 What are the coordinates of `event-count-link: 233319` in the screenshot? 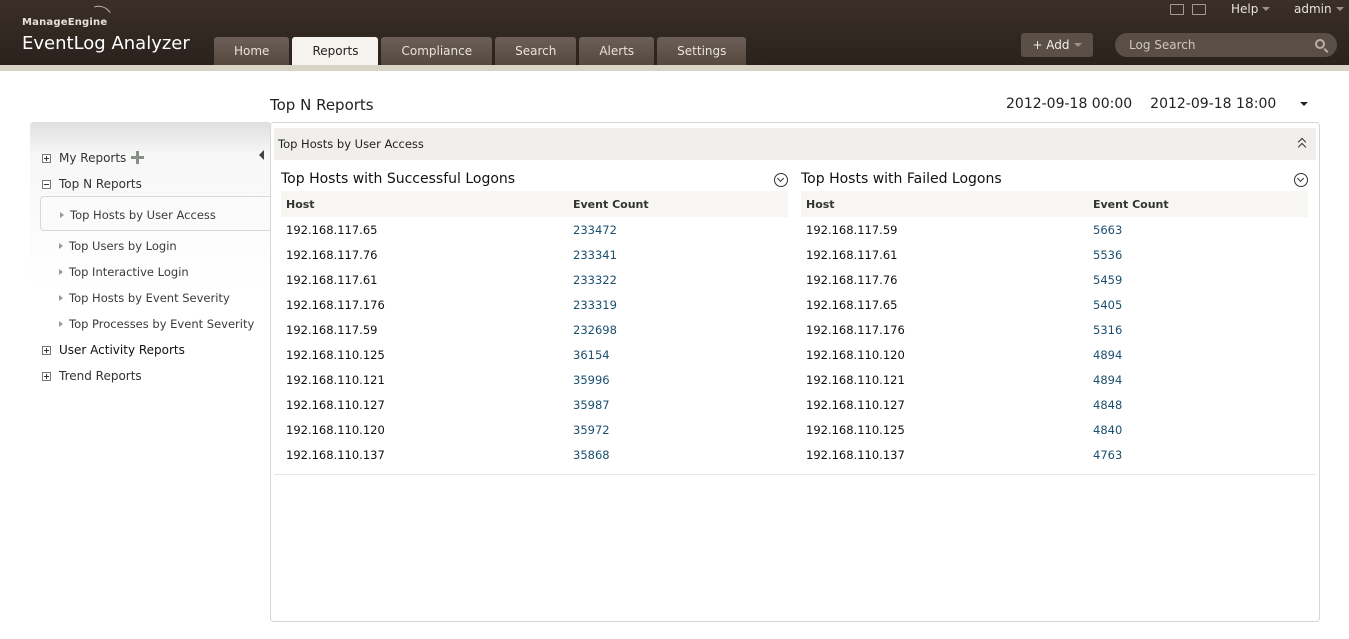 It's located at (595, 305).